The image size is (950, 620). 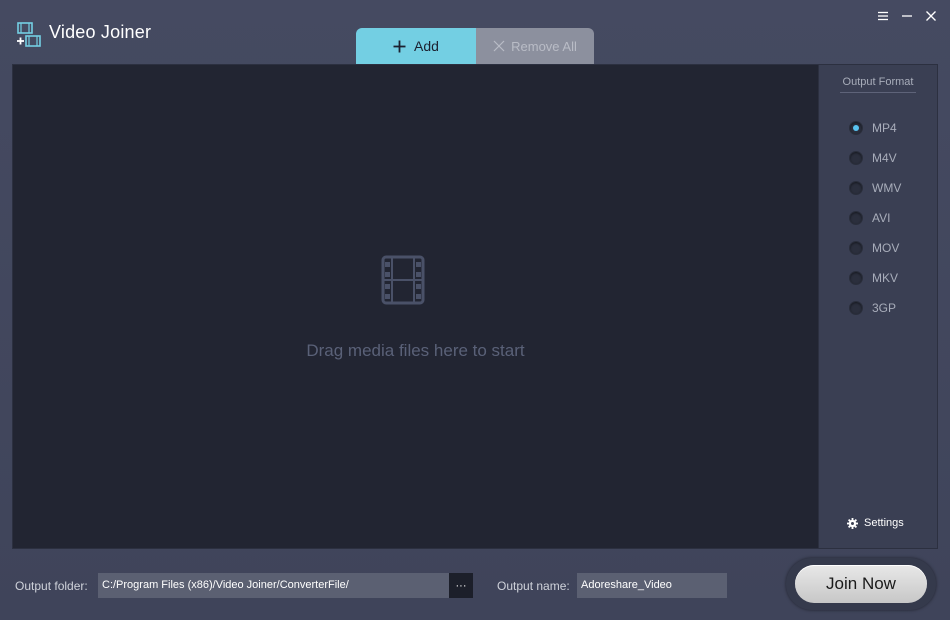 I want to click on output-name-field: Adoreshare_Video, so click(x=652, y=585).